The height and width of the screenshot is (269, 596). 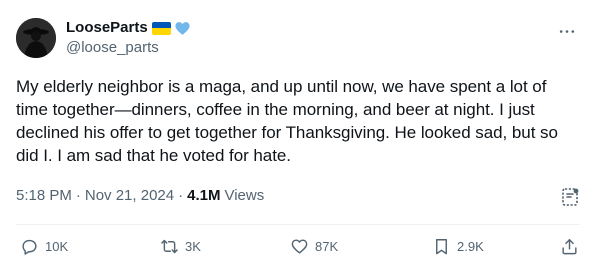 What do you see at coordinates (161, 28) in the screenshot?
I see `ukraine-flag-icon` at bounding box center [161, 28].